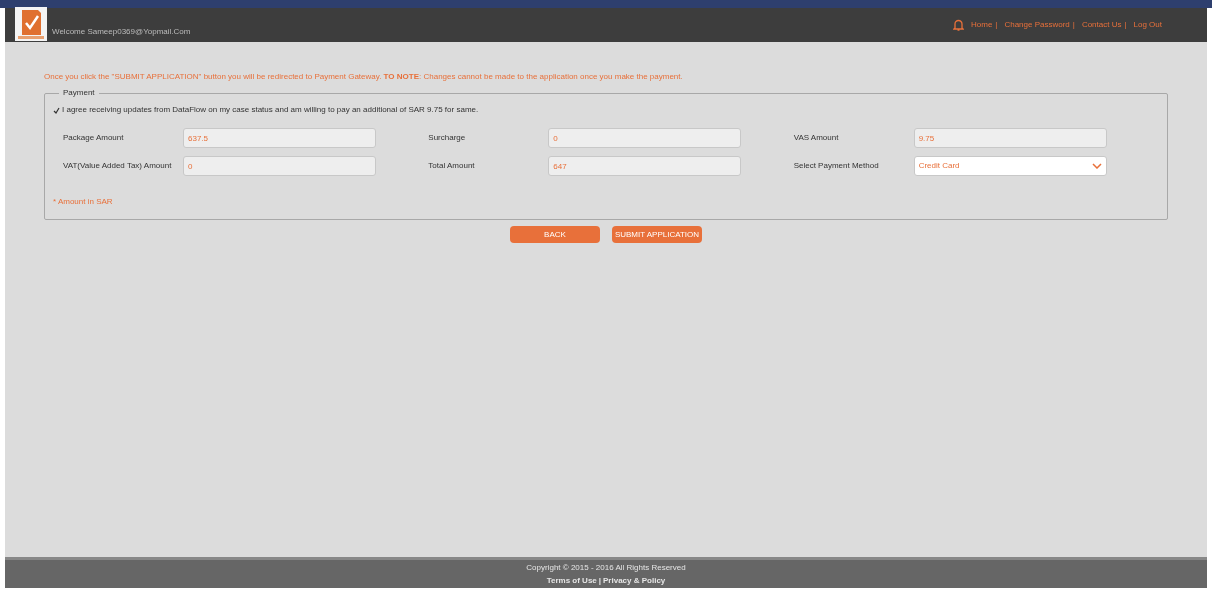 The image size is (1212, 592). Describe the element at coordinates (1096, 166) in the screenshot. I see `chevron-down-icon` at that location.